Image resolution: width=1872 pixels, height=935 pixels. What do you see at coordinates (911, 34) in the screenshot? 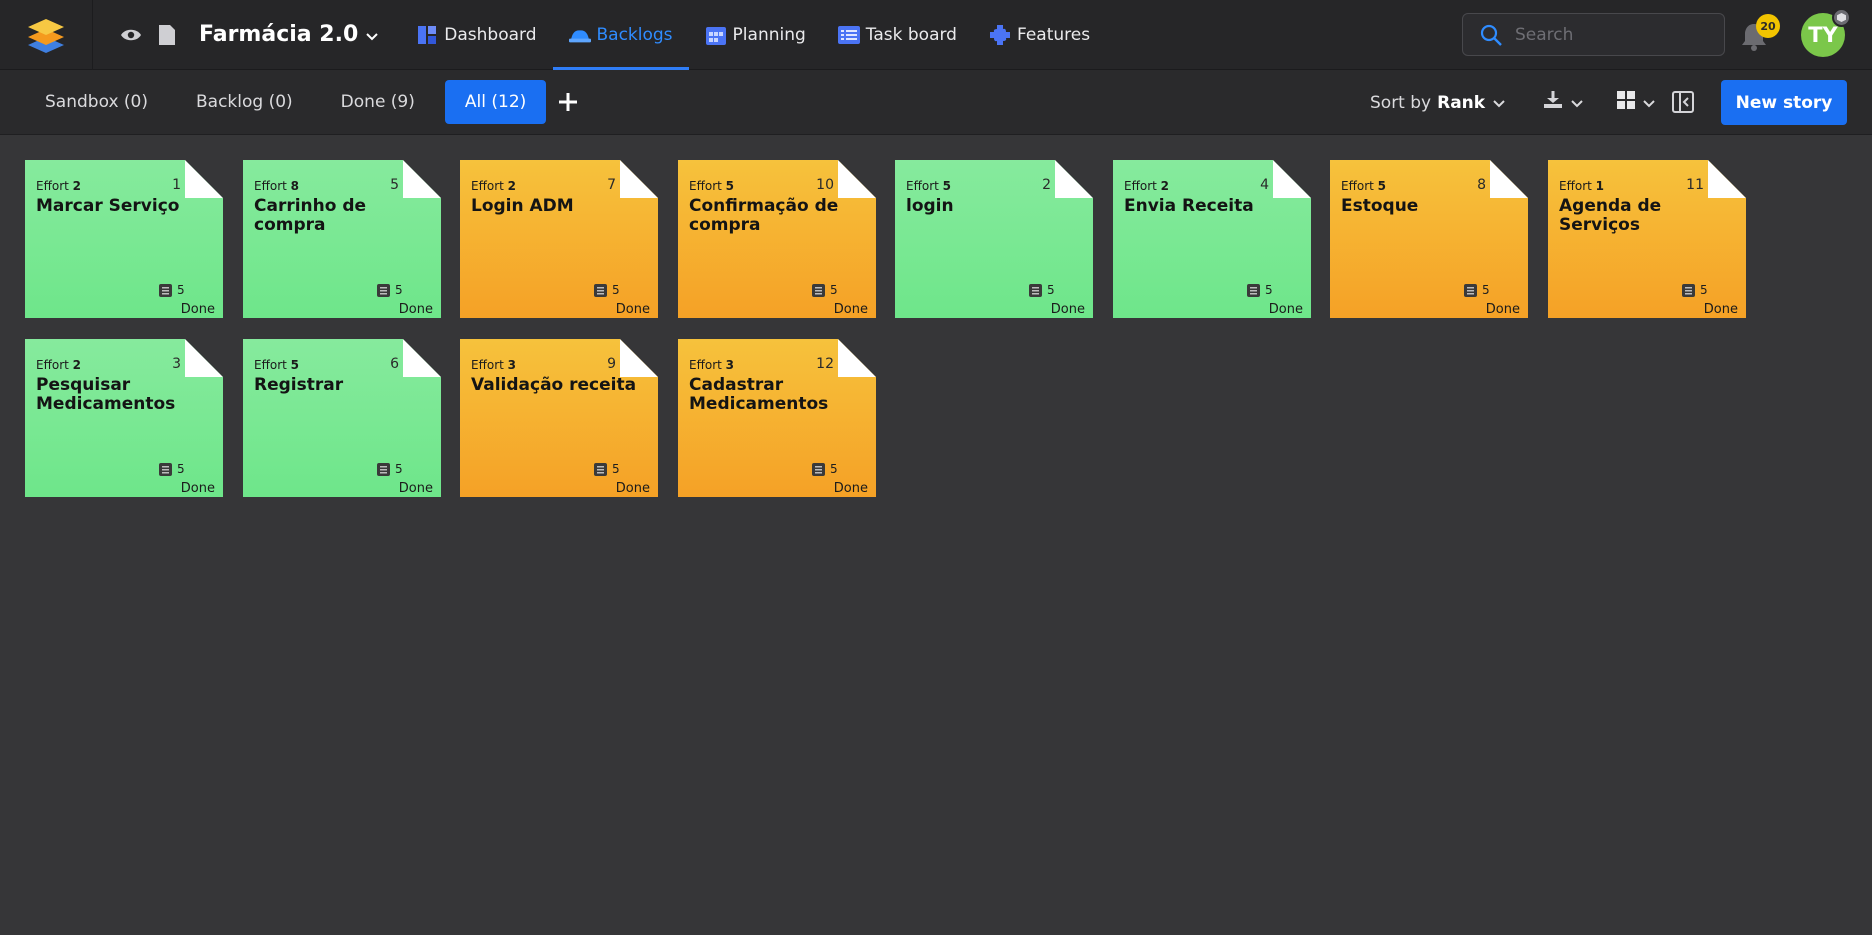
I see `nav-label: Task board` at bounding box center [911, 34].